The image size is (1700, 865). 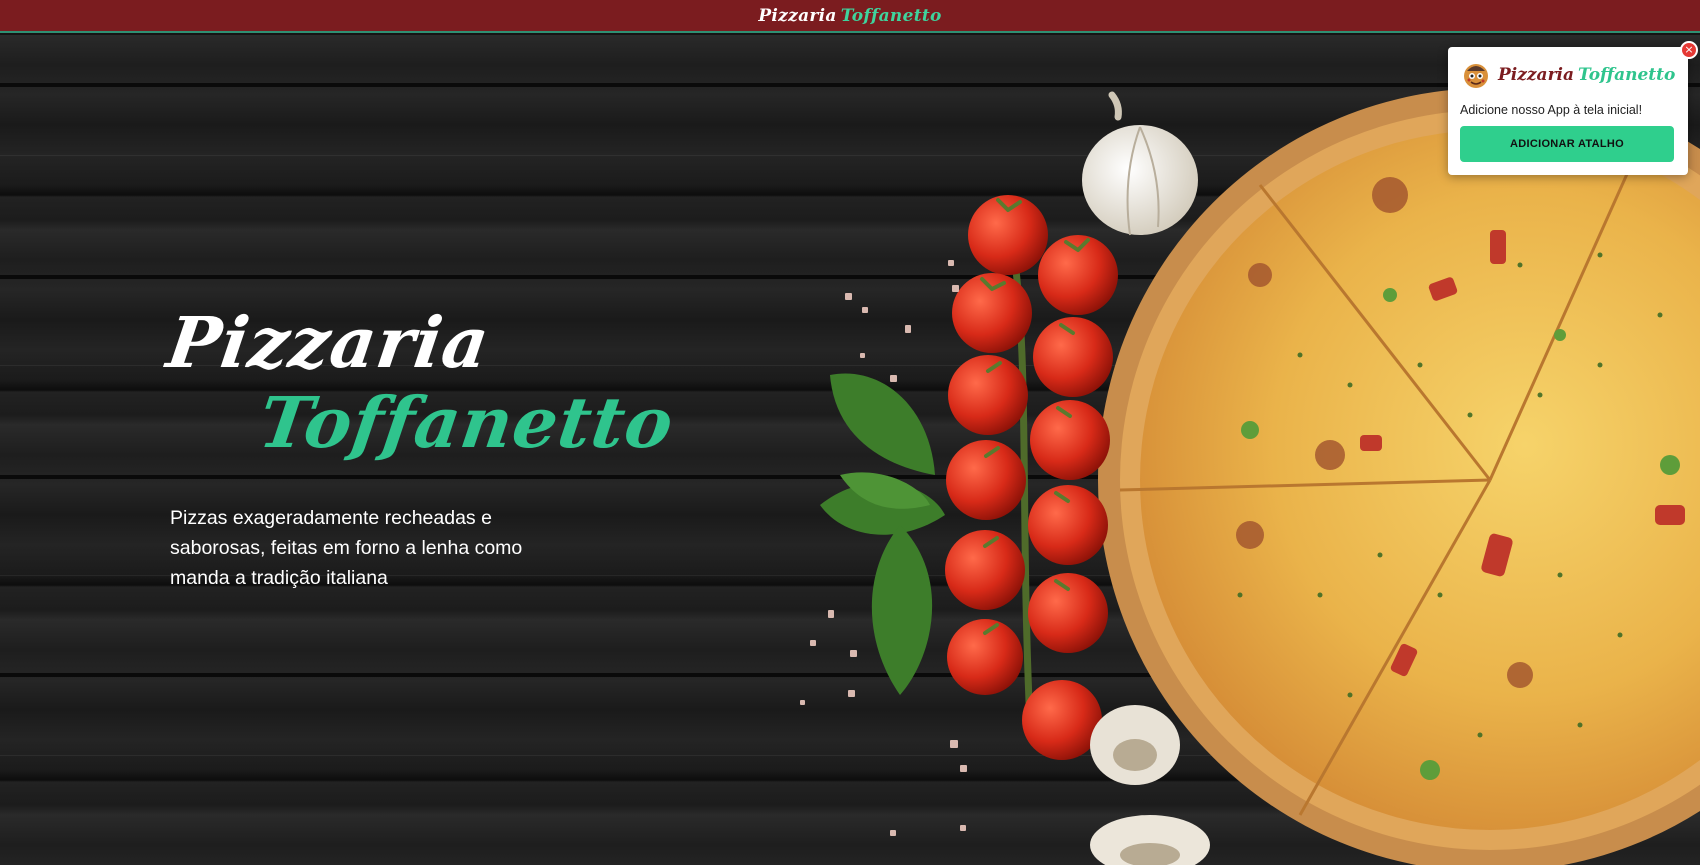 I want to click on popup-header: Pizzaria Toffanetto, so click(x=1567, y=75).